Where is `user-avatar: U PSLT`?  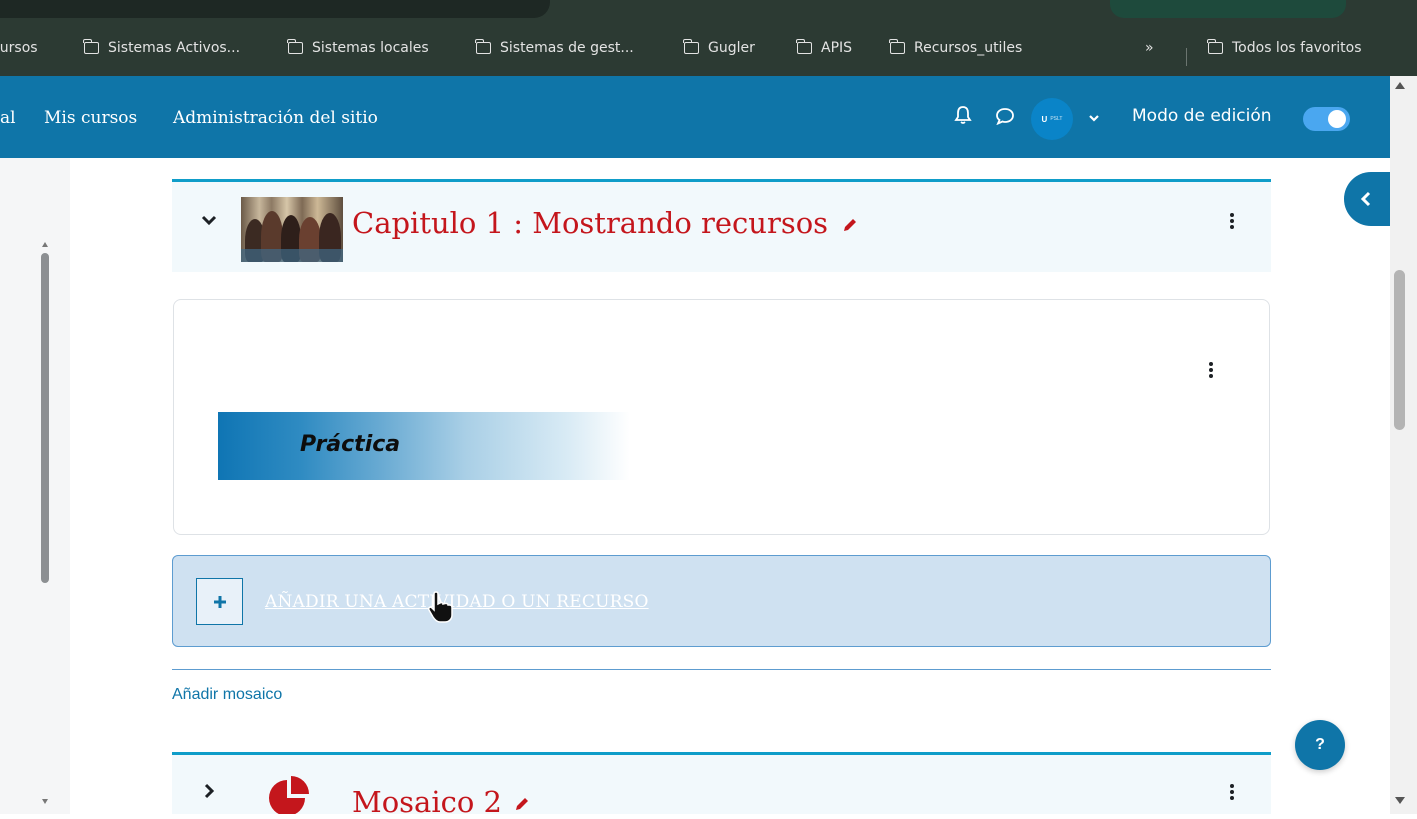
user-avatar: U PSLT is located at coordinates (1052, 119).